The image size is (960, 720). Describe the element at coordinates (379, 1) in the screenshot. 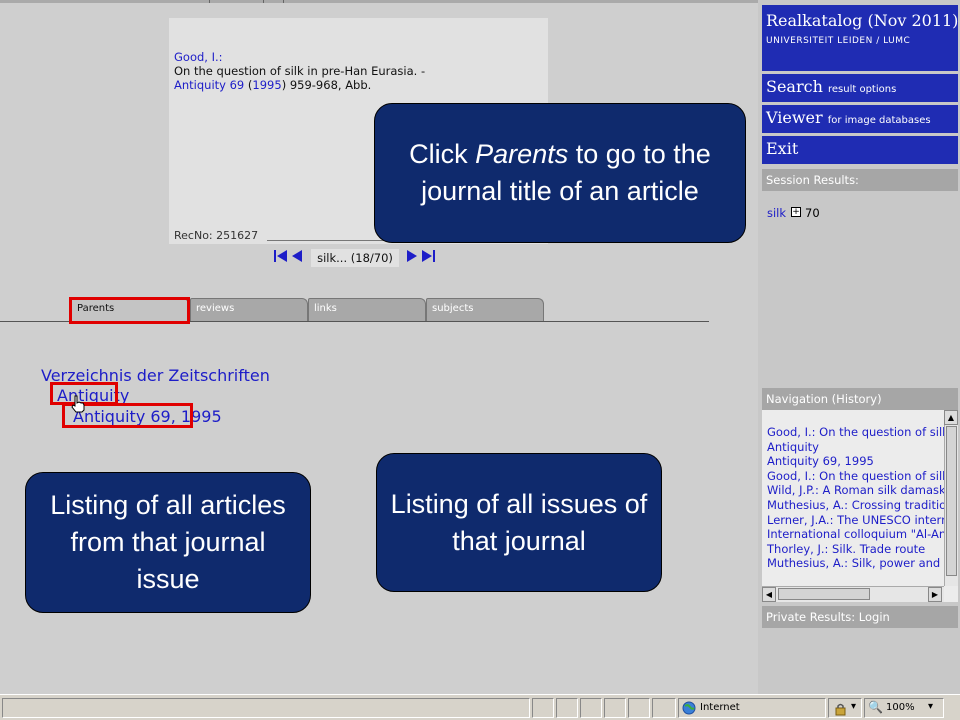

I see `top-scroll-edge` at that location.